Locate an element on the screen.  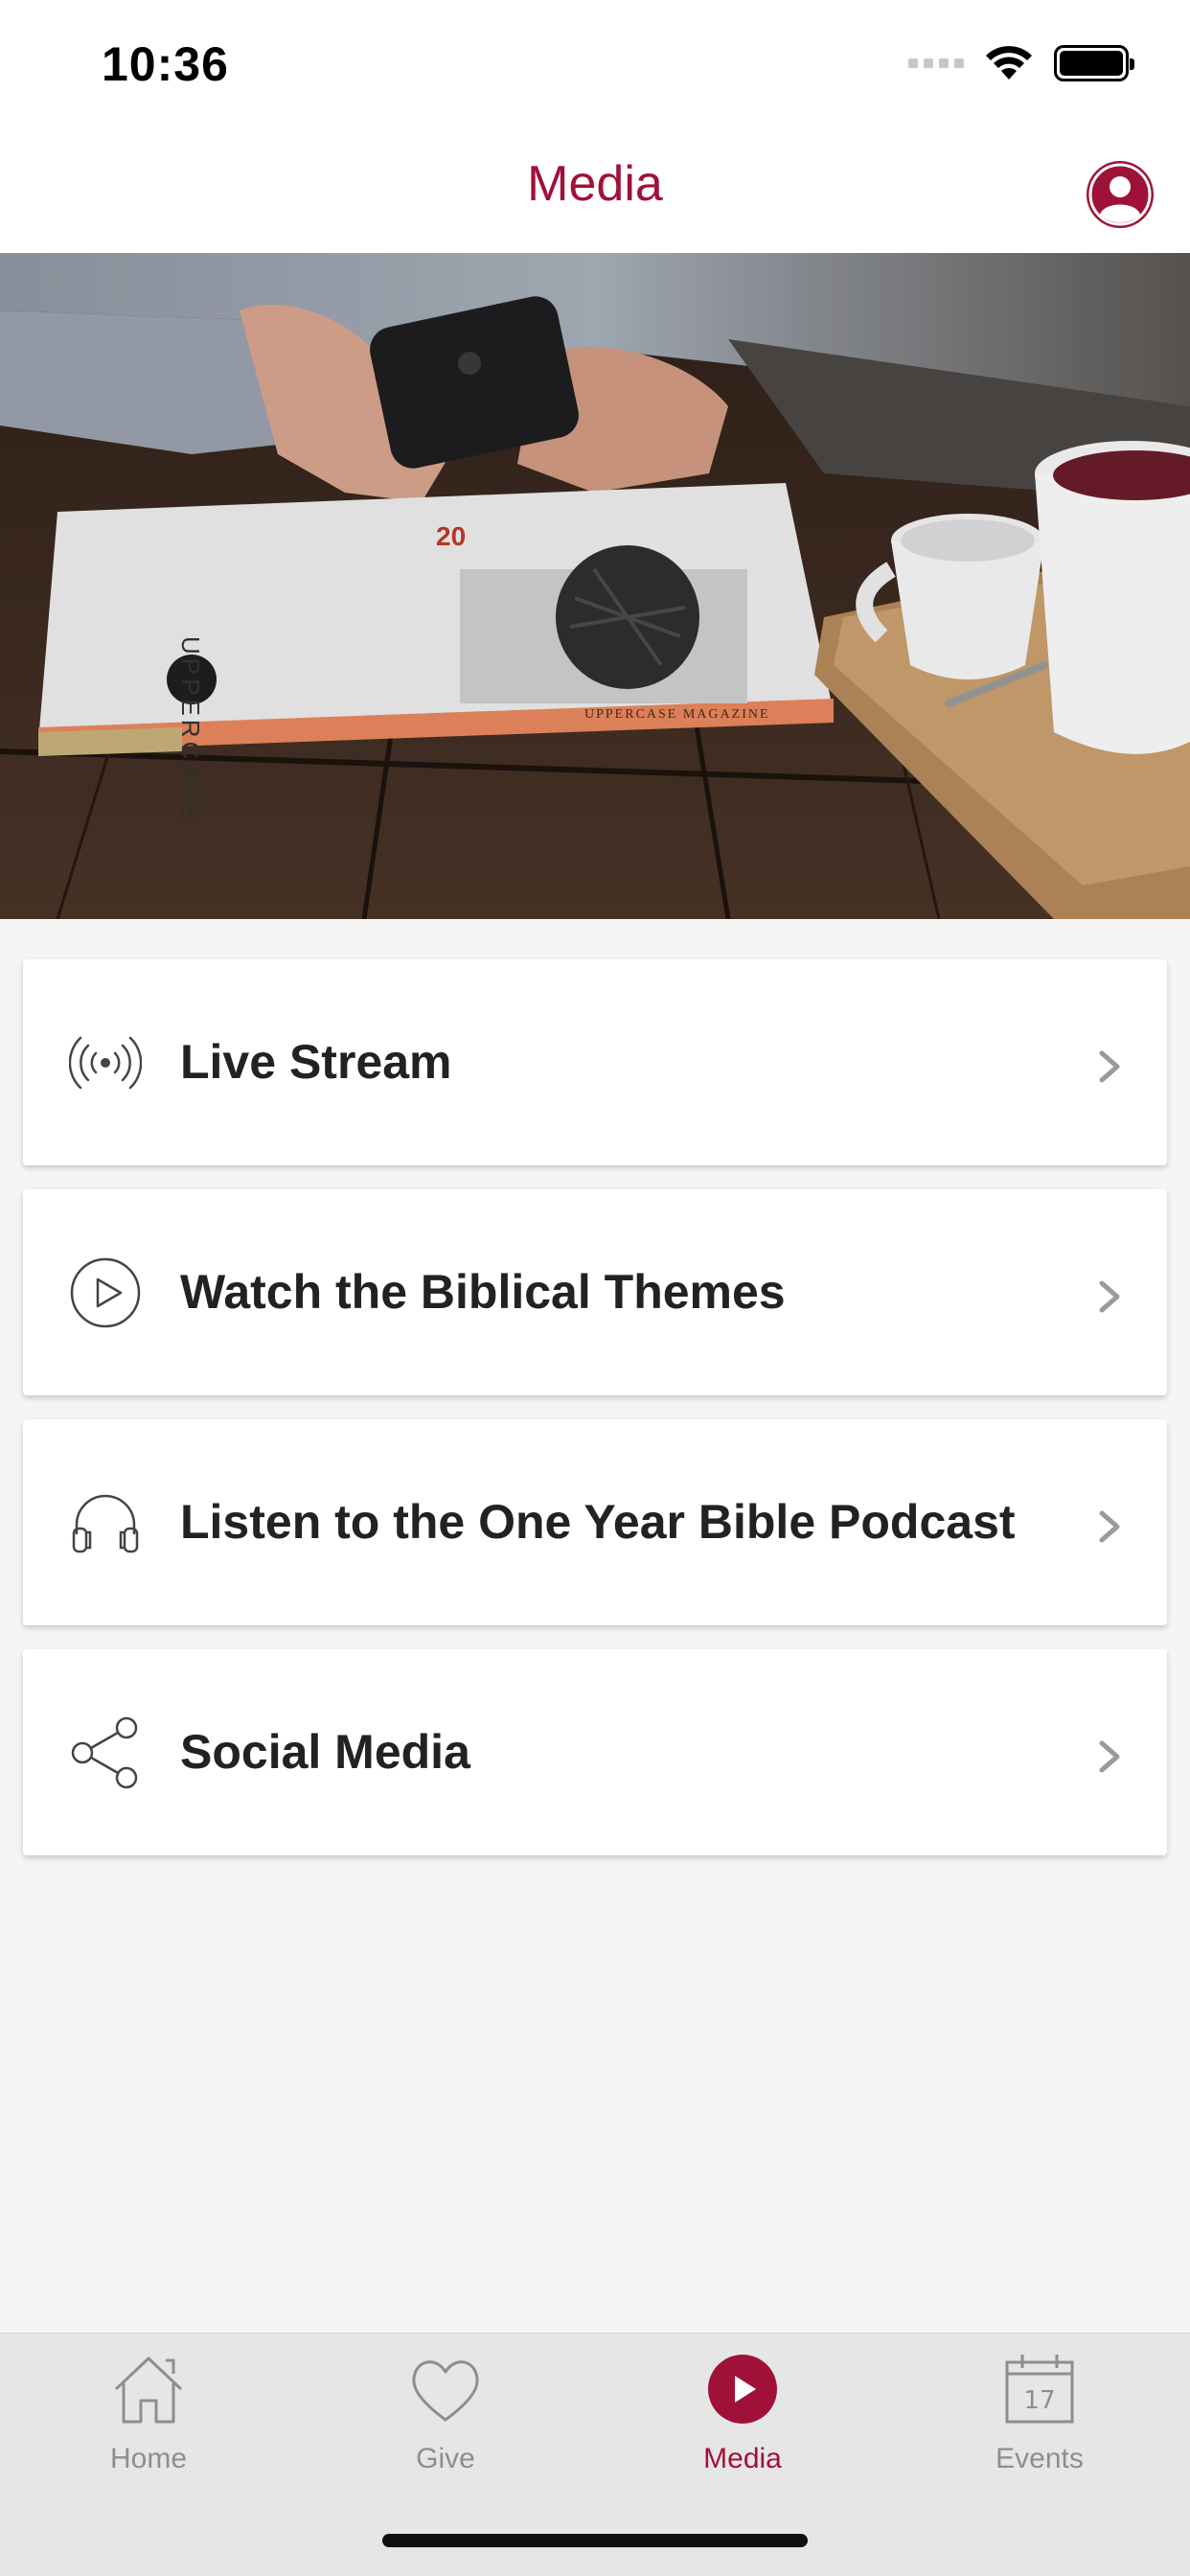
navigation-bar: Media is located at coordinates (595, 193).